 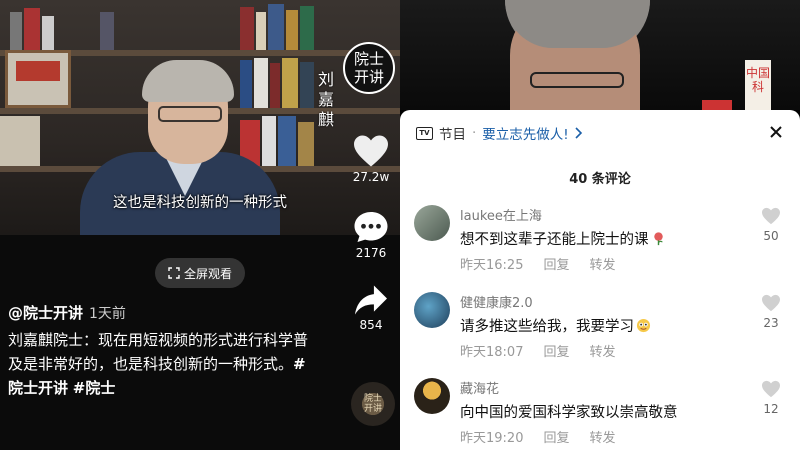 I want to click on comment-item: 健健康康2.0 请多推这些给我，我要学习 昨天18:07 回复 转发 23, so click(x=604, y=327).